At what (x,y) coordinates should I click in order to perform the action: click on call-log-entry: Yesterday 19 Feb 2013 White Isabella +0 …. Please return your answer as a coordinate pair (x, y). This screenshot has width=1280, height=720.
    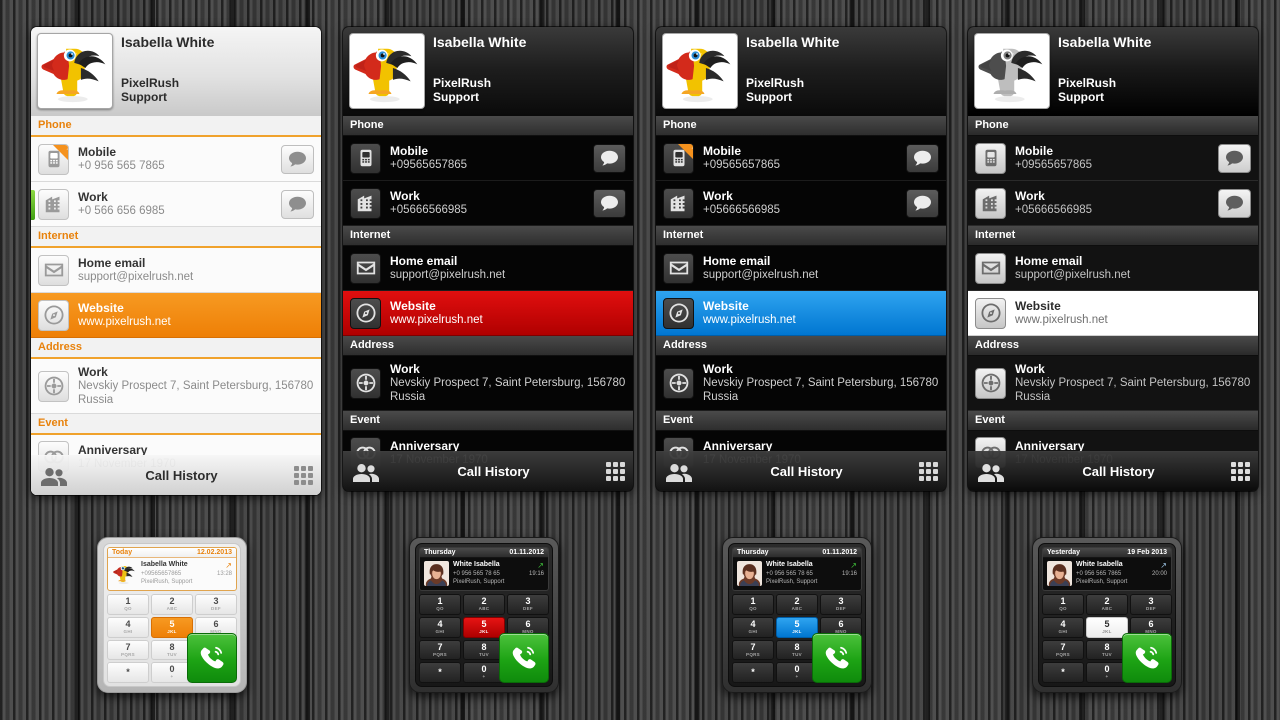
    Looking at the image, I should click on (1107, 569).